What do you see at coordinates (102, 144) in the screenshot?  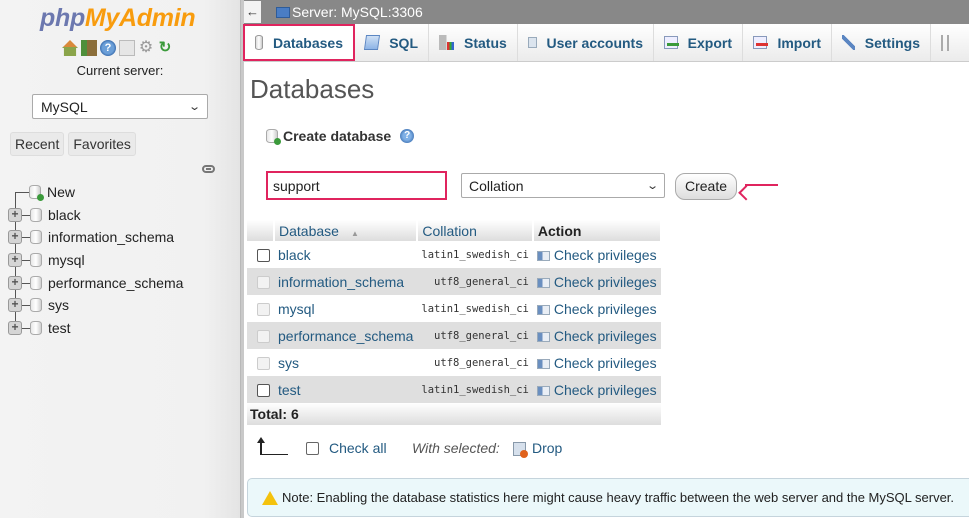 I see `favorites-button: Favorites` at bounding box center [102, 144].